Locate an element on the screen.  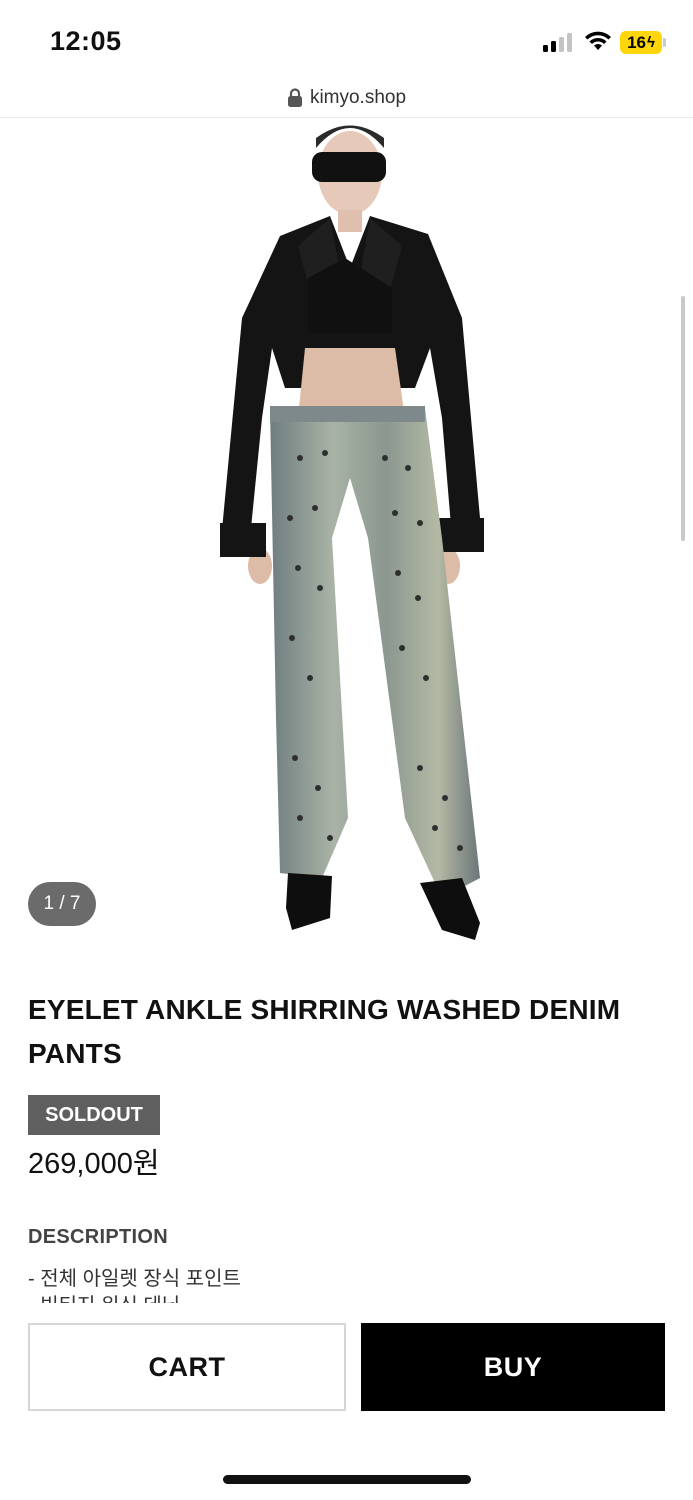
product-price: 269,000원 is located at coordinates (94, 1164).